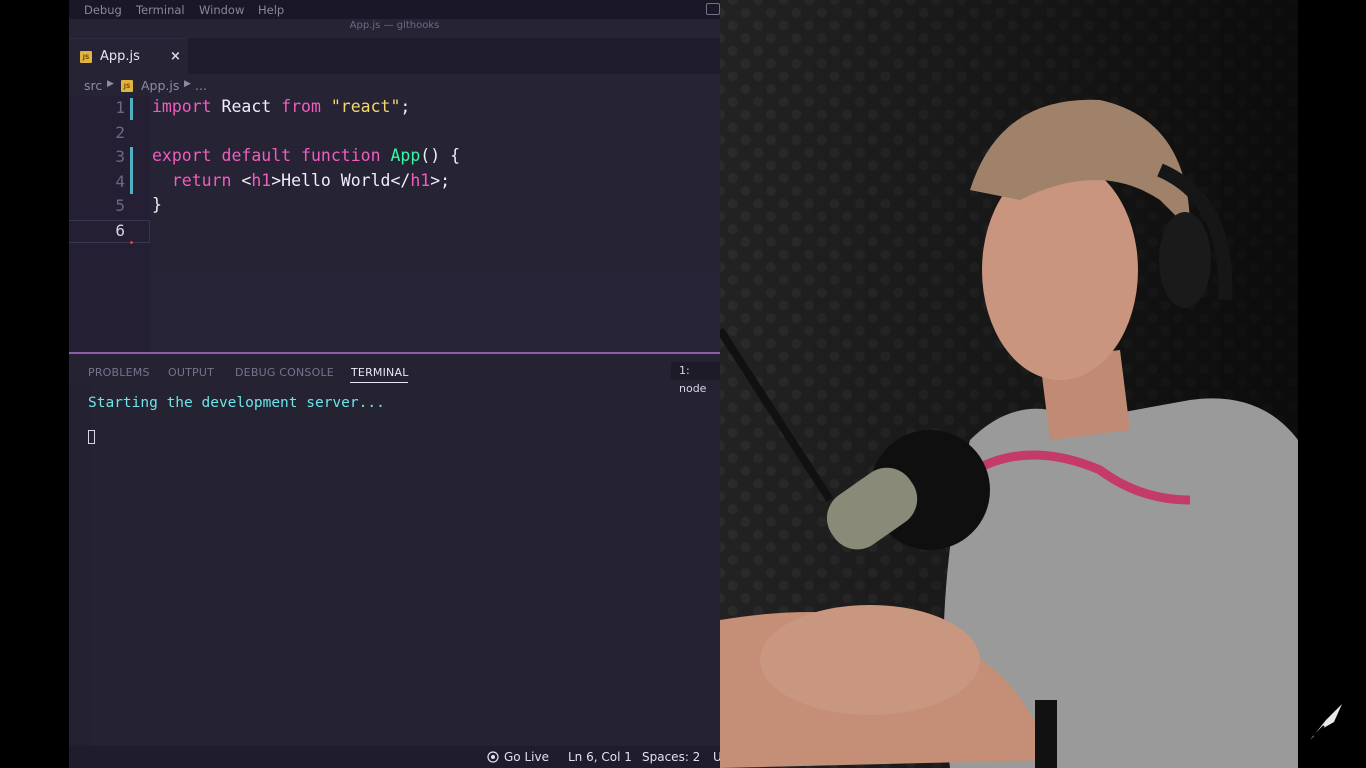 The width and height of the screenshot is (1366, 768). I want to click on line-number-current: 6, so click(120, 230).